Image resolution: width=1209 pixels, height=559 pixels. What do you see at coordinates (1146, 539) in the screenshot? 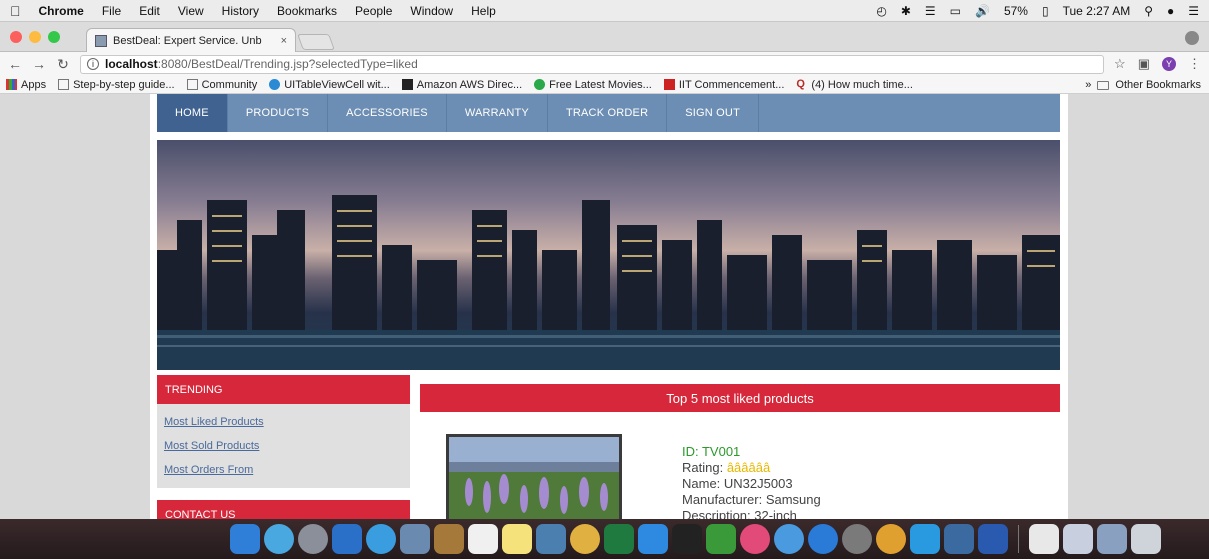
I see `trash-icon` at bounding box center [1146, 539].